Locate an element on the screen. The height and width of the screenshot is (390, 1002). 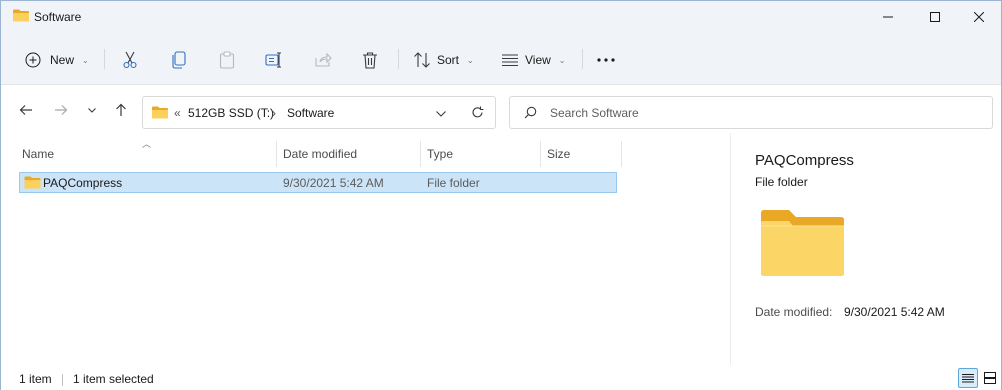
search-box: Search Software is located at coordinates (751, 112).